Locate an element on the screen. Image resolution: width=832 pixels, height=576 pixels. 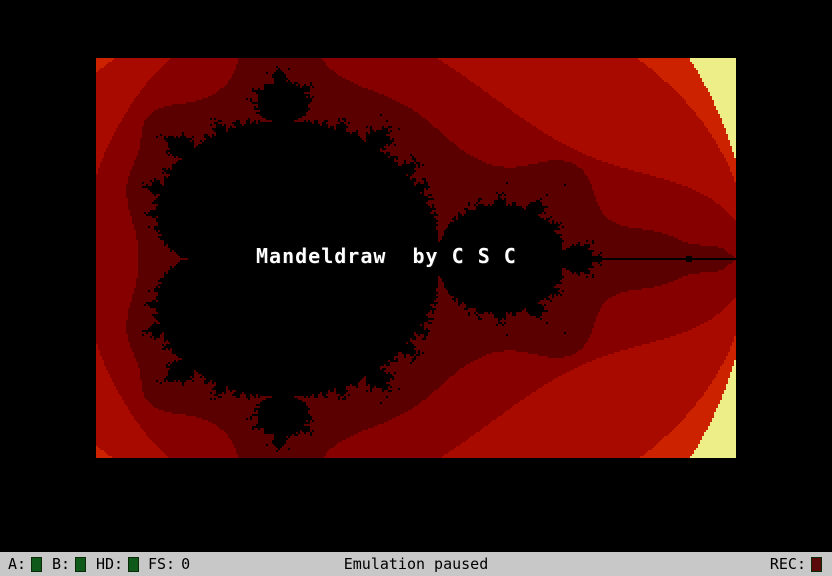
rec-indicator: REC: is located at coordinates (796, 564).